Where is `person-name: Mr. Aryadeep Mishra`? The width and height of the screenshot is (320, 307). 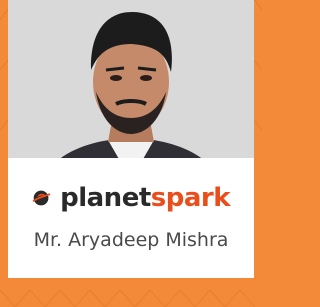
person-name: Mr. Aryadeep Mishra is located at coordinates (131, 240).